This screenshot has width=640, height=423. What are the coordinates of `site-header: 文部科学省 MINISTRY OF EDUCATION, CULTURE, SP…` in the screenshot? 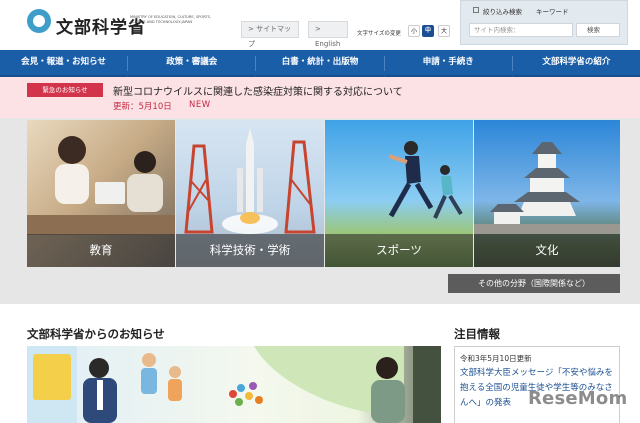 It's located at (320, 25).